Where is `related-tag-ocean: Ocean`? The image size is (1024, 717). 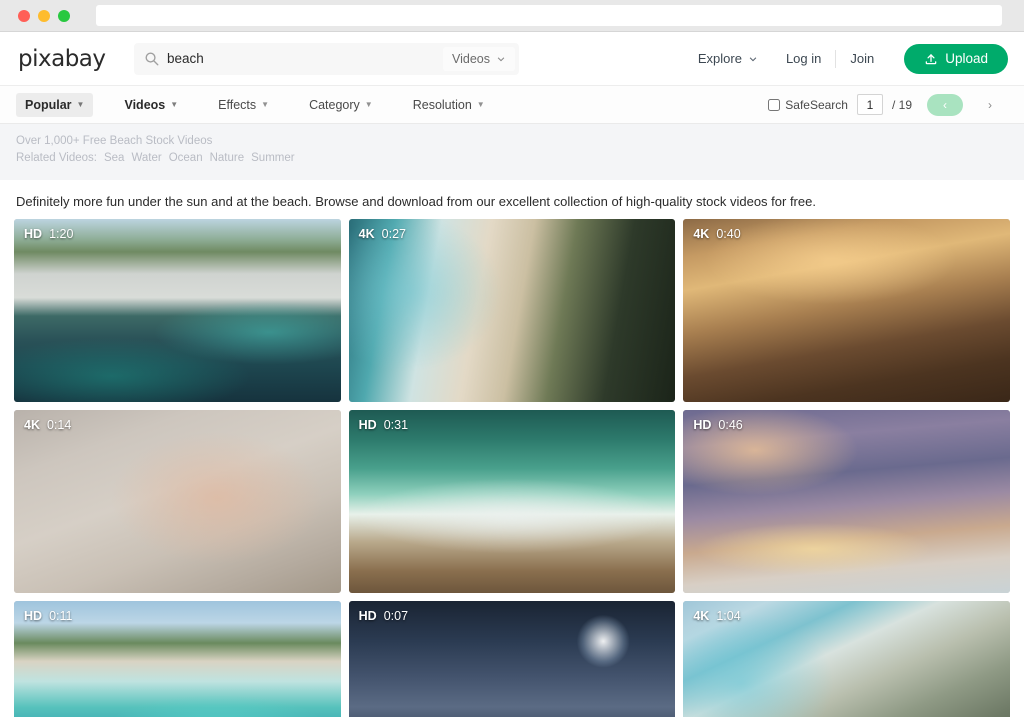 related-tag-ocean: Ocean is located at coordinates (186, 158).